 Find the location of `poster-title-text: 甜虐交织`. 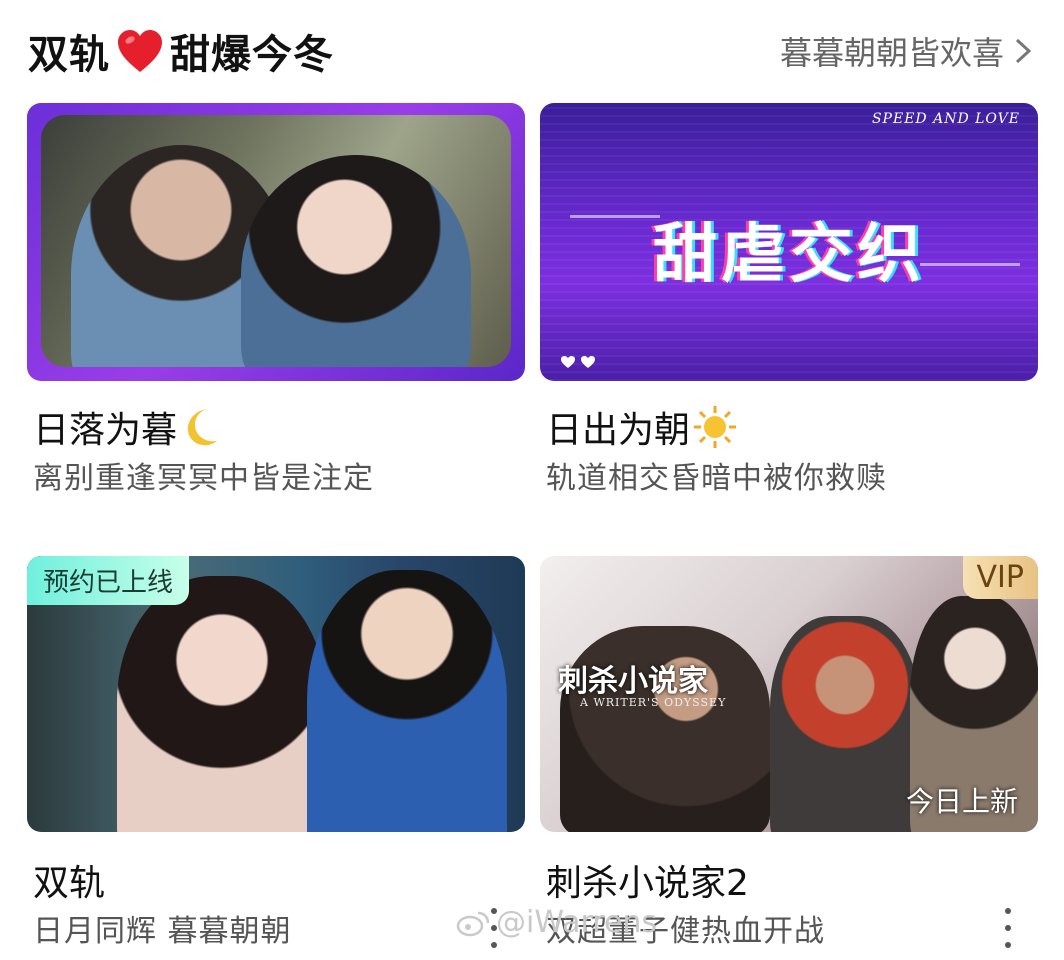

poster-title-text: 甜虐交织 is located at coordinates (789, 255).